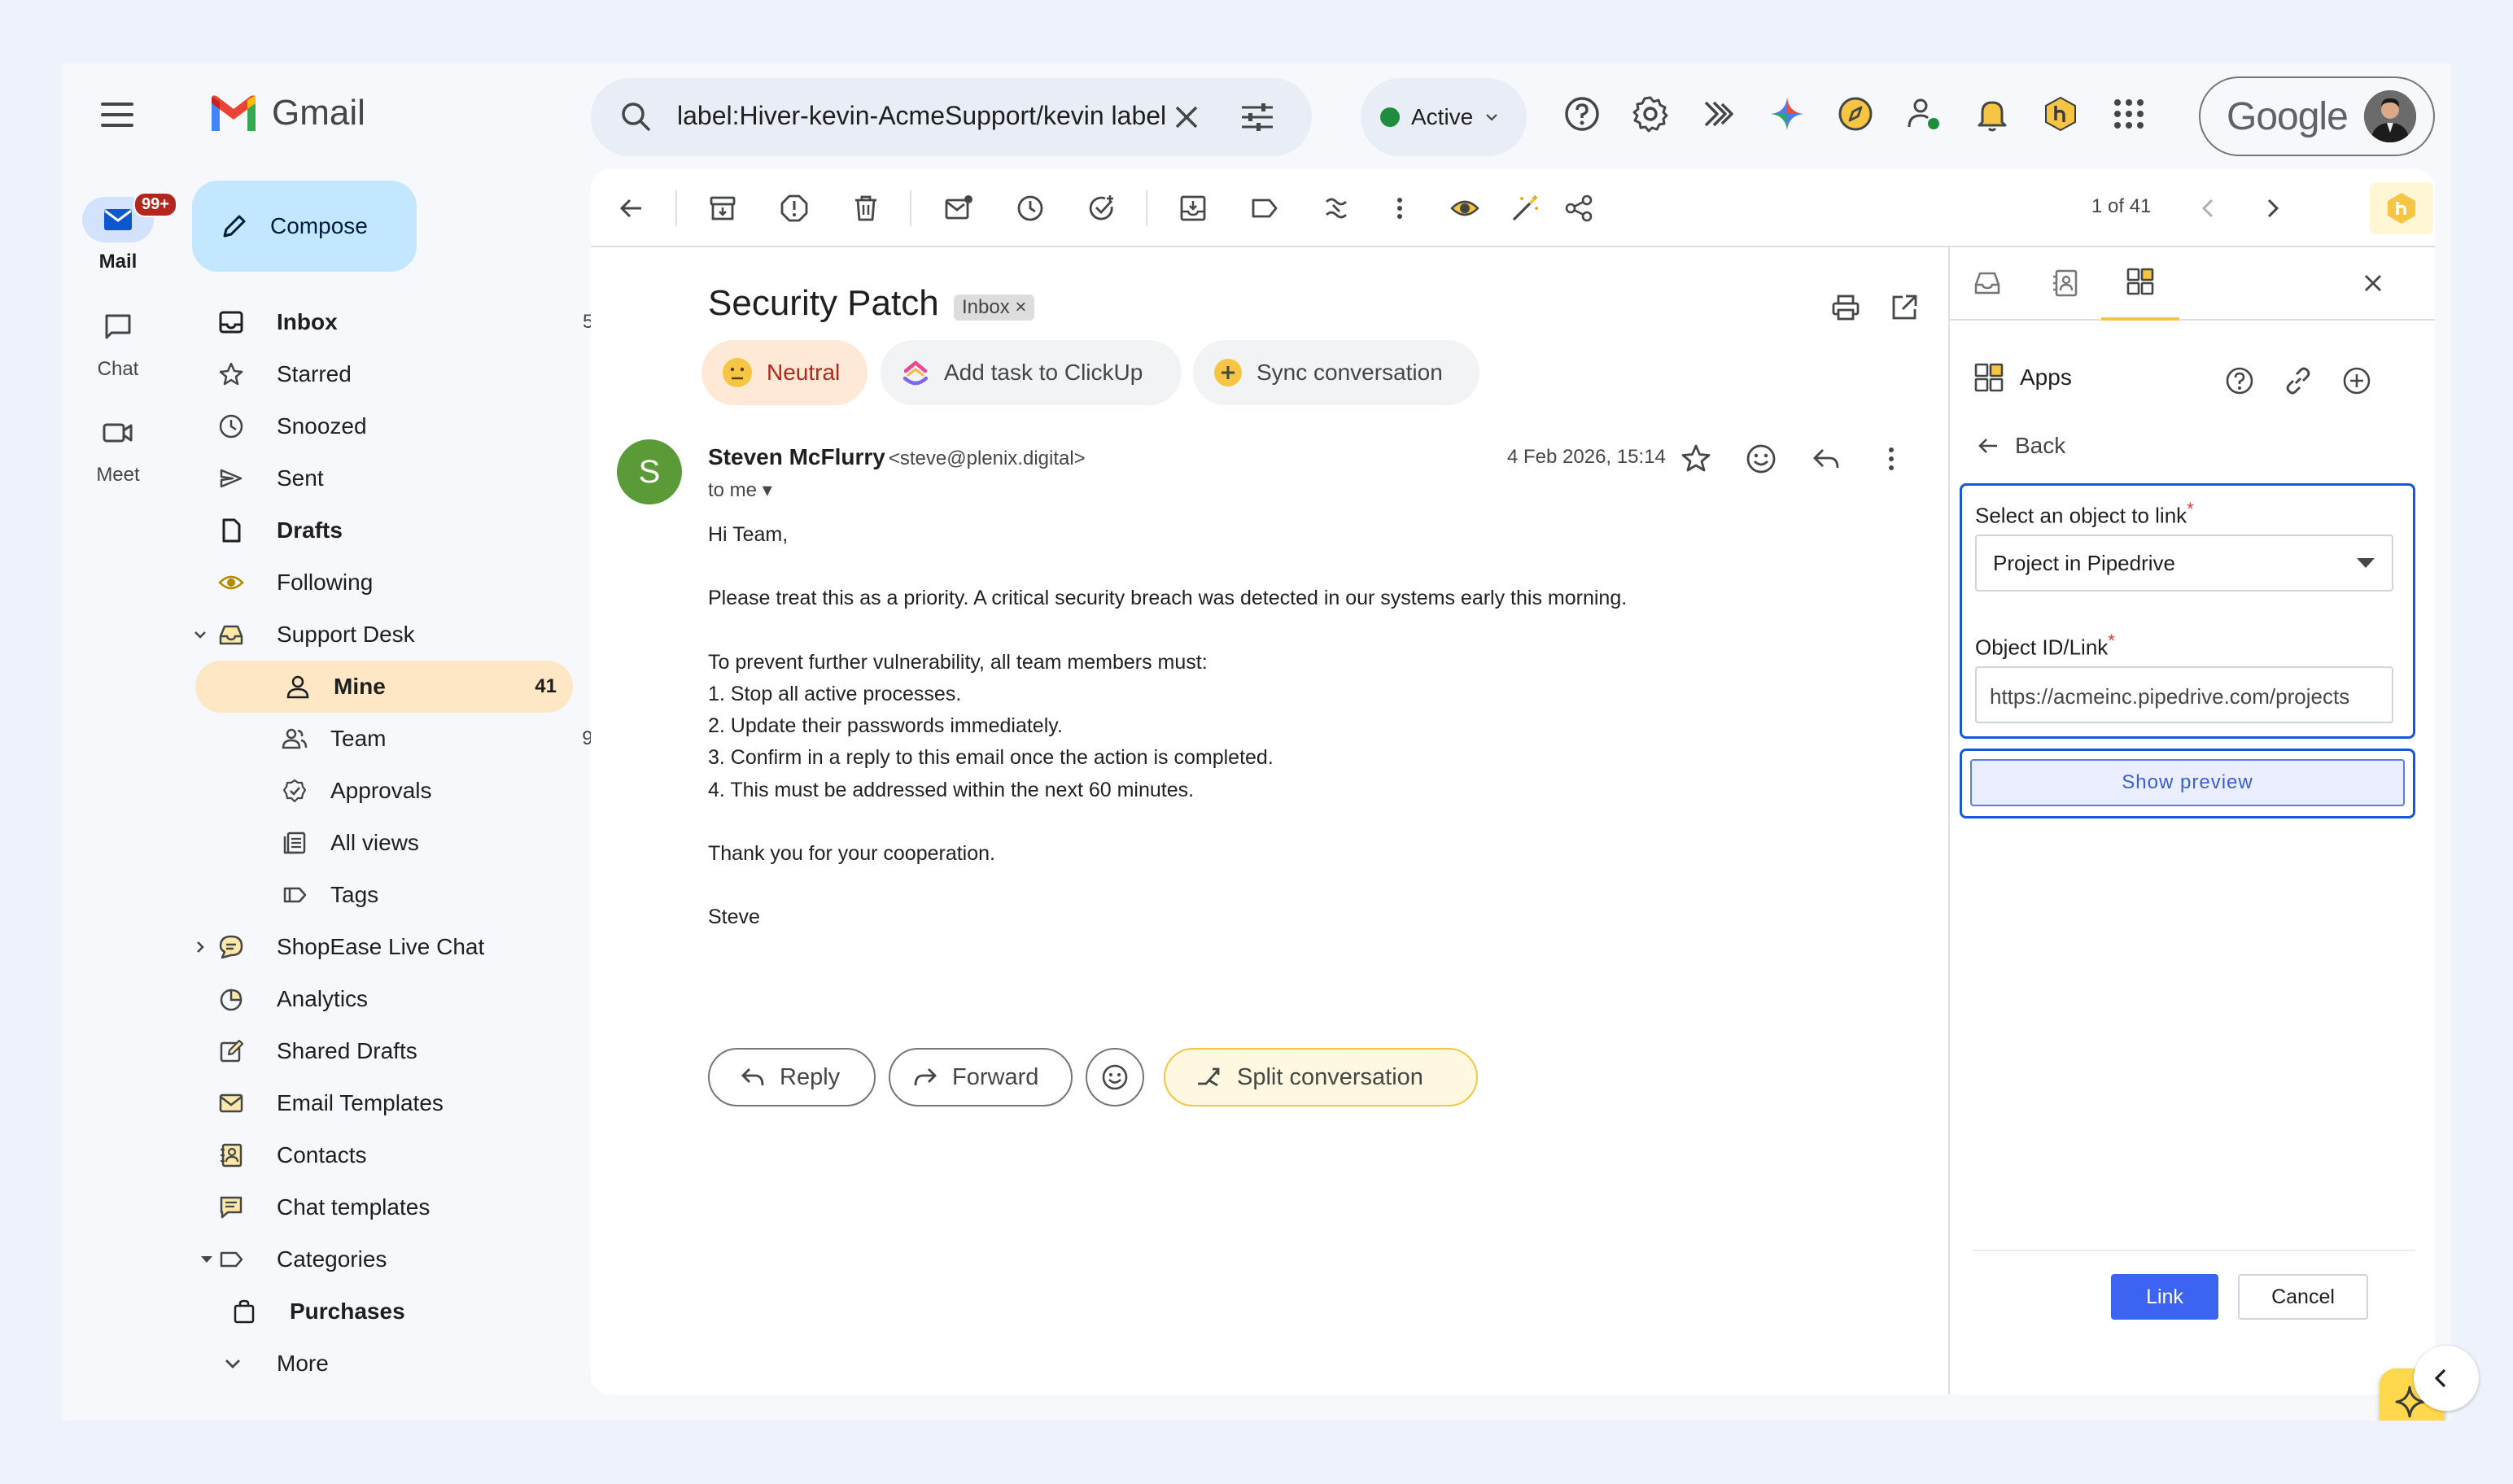 This screenshot has height=1484, width=2513. I want to click on hiver-assign-icon, so click(1336, 208).